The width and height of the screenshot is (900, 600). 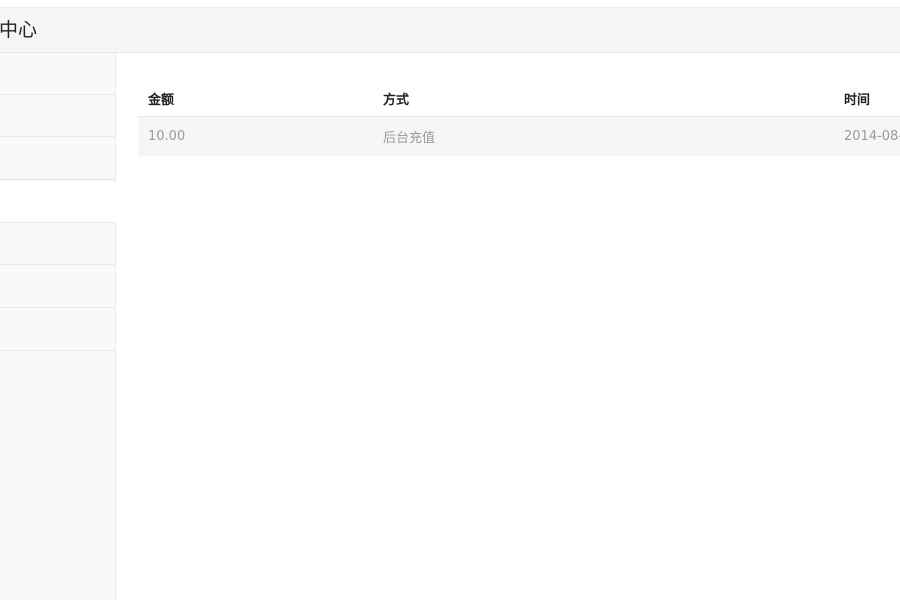 What do you see at coordinates (450, 30) in the screenshot?
I see `page-header: 中心` at bounding box center [450, 30].